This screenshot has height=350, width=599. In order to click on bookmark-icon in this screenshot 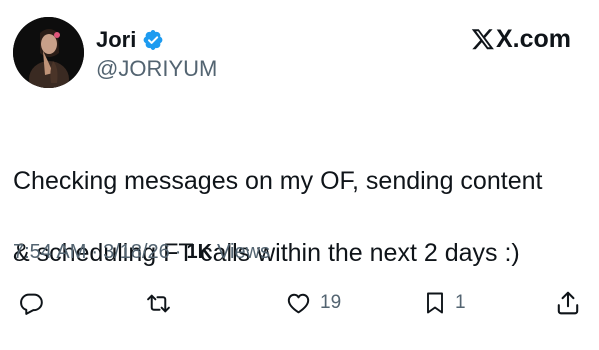, I will do `click(435, 303)`.